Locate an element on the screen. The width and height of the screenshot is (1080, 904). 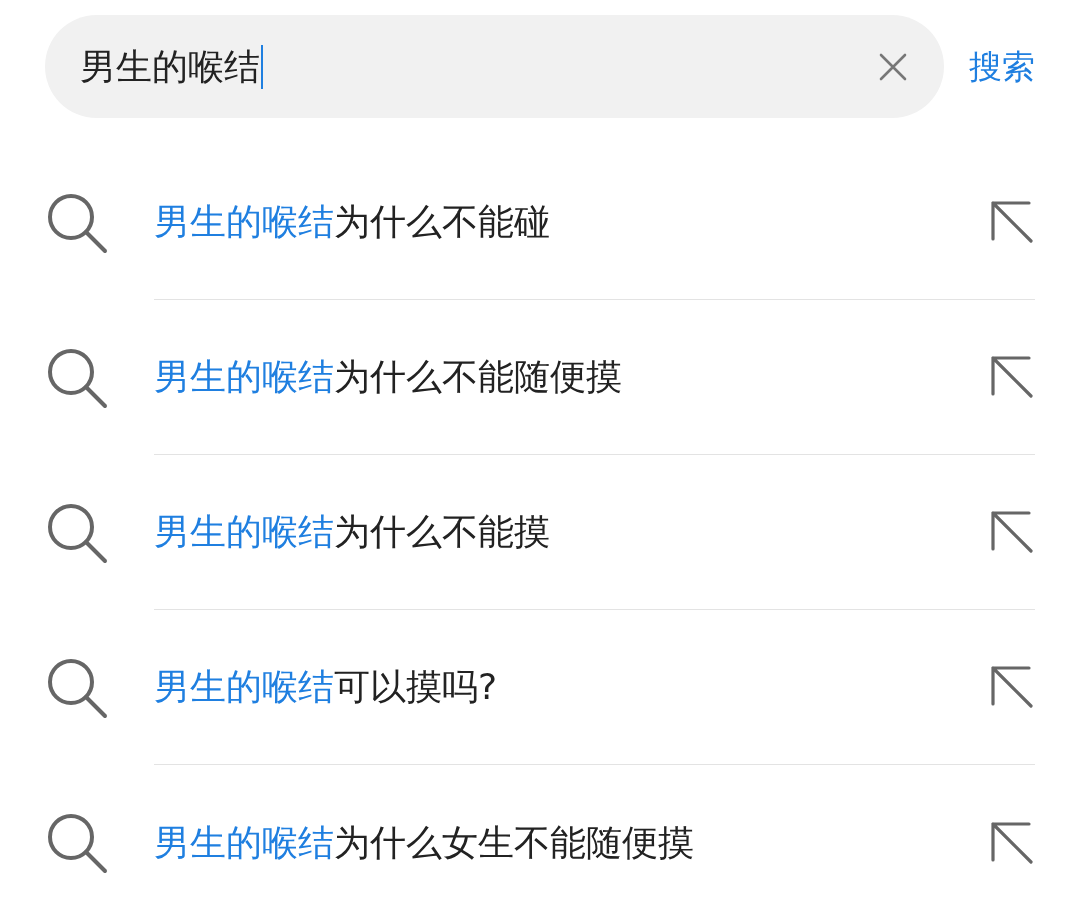
suggestion-text: 男生的喉结为什么不能碰 is located at coordinates (571, 222).